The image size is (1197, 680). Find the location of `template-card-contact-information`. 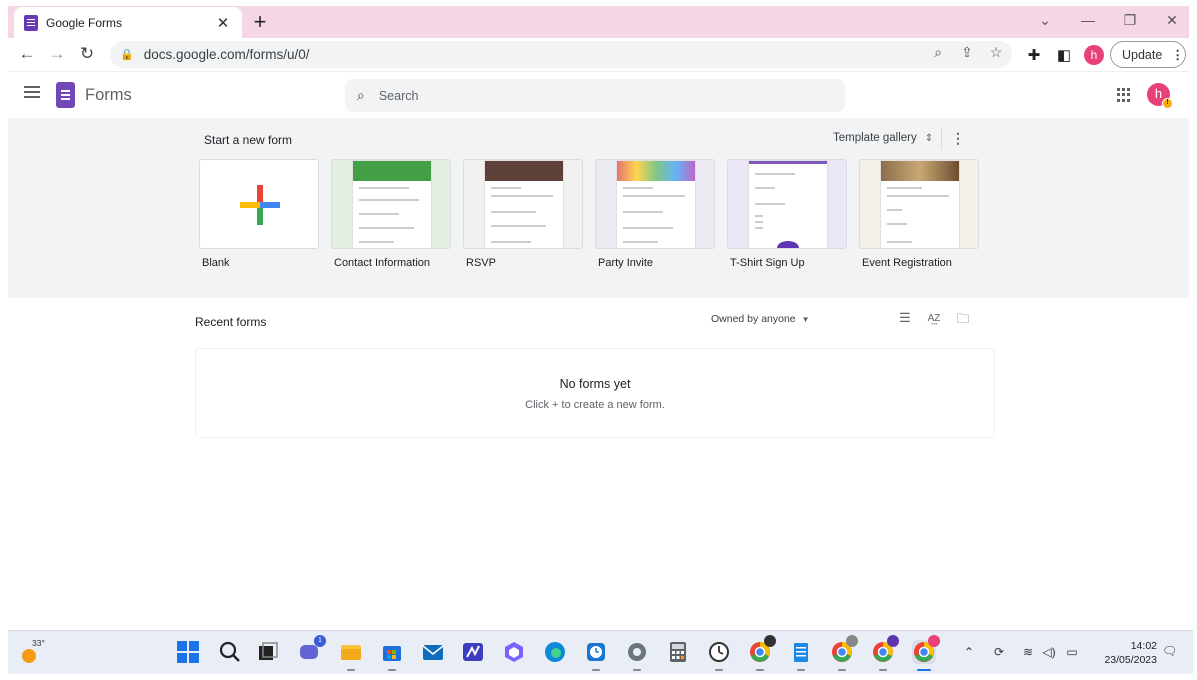

template-card-contact-information is located at coordinates (391, 204).